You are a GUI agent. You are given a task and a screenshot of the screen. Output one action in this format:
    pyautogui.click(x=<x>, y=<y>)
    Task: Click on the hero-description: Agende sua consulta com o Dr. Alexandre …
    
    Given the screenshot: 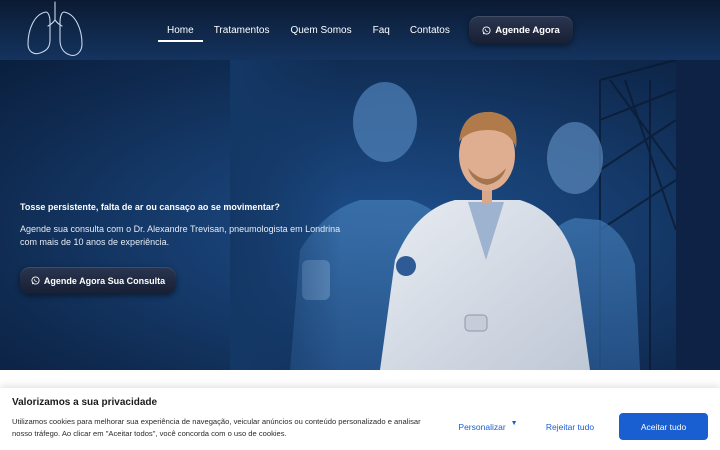 What is the action you would take?
    pyautogui.click(x=180, y=235)
    